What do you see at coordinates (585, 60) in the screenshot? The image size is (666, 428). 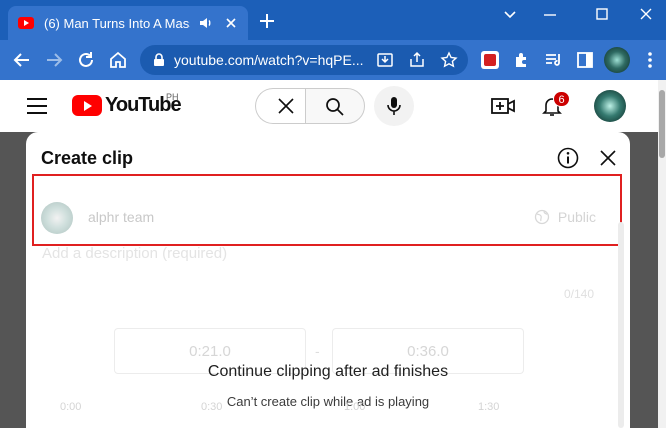 I see `side-panel-icon` at bounding box center [585, 60].